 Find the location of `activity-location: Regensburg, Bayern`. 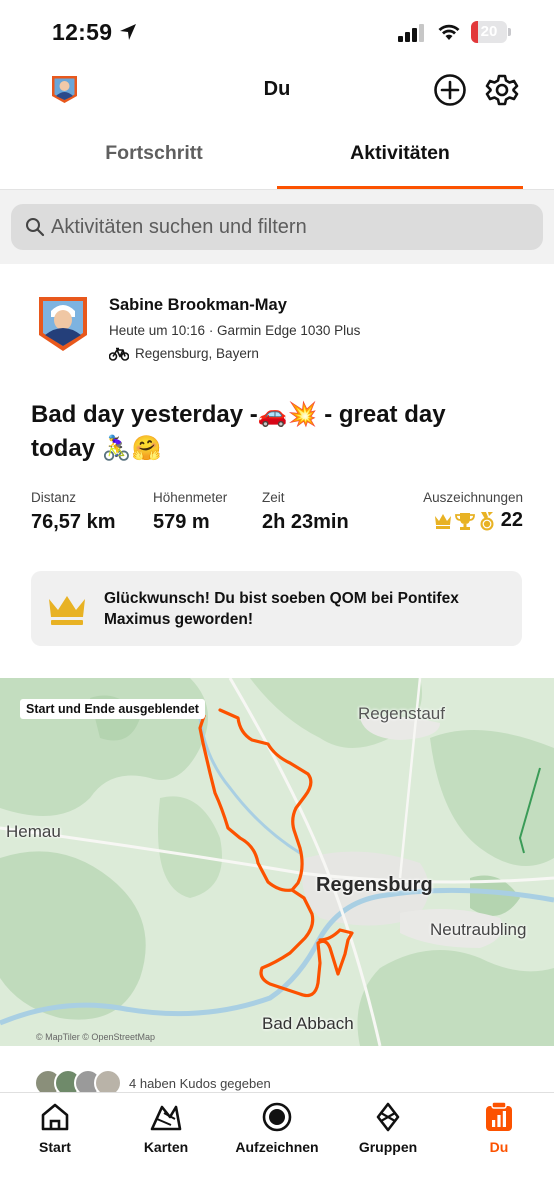

activity-location: Regensburg, Bayern is located at coordinates (184, 353).